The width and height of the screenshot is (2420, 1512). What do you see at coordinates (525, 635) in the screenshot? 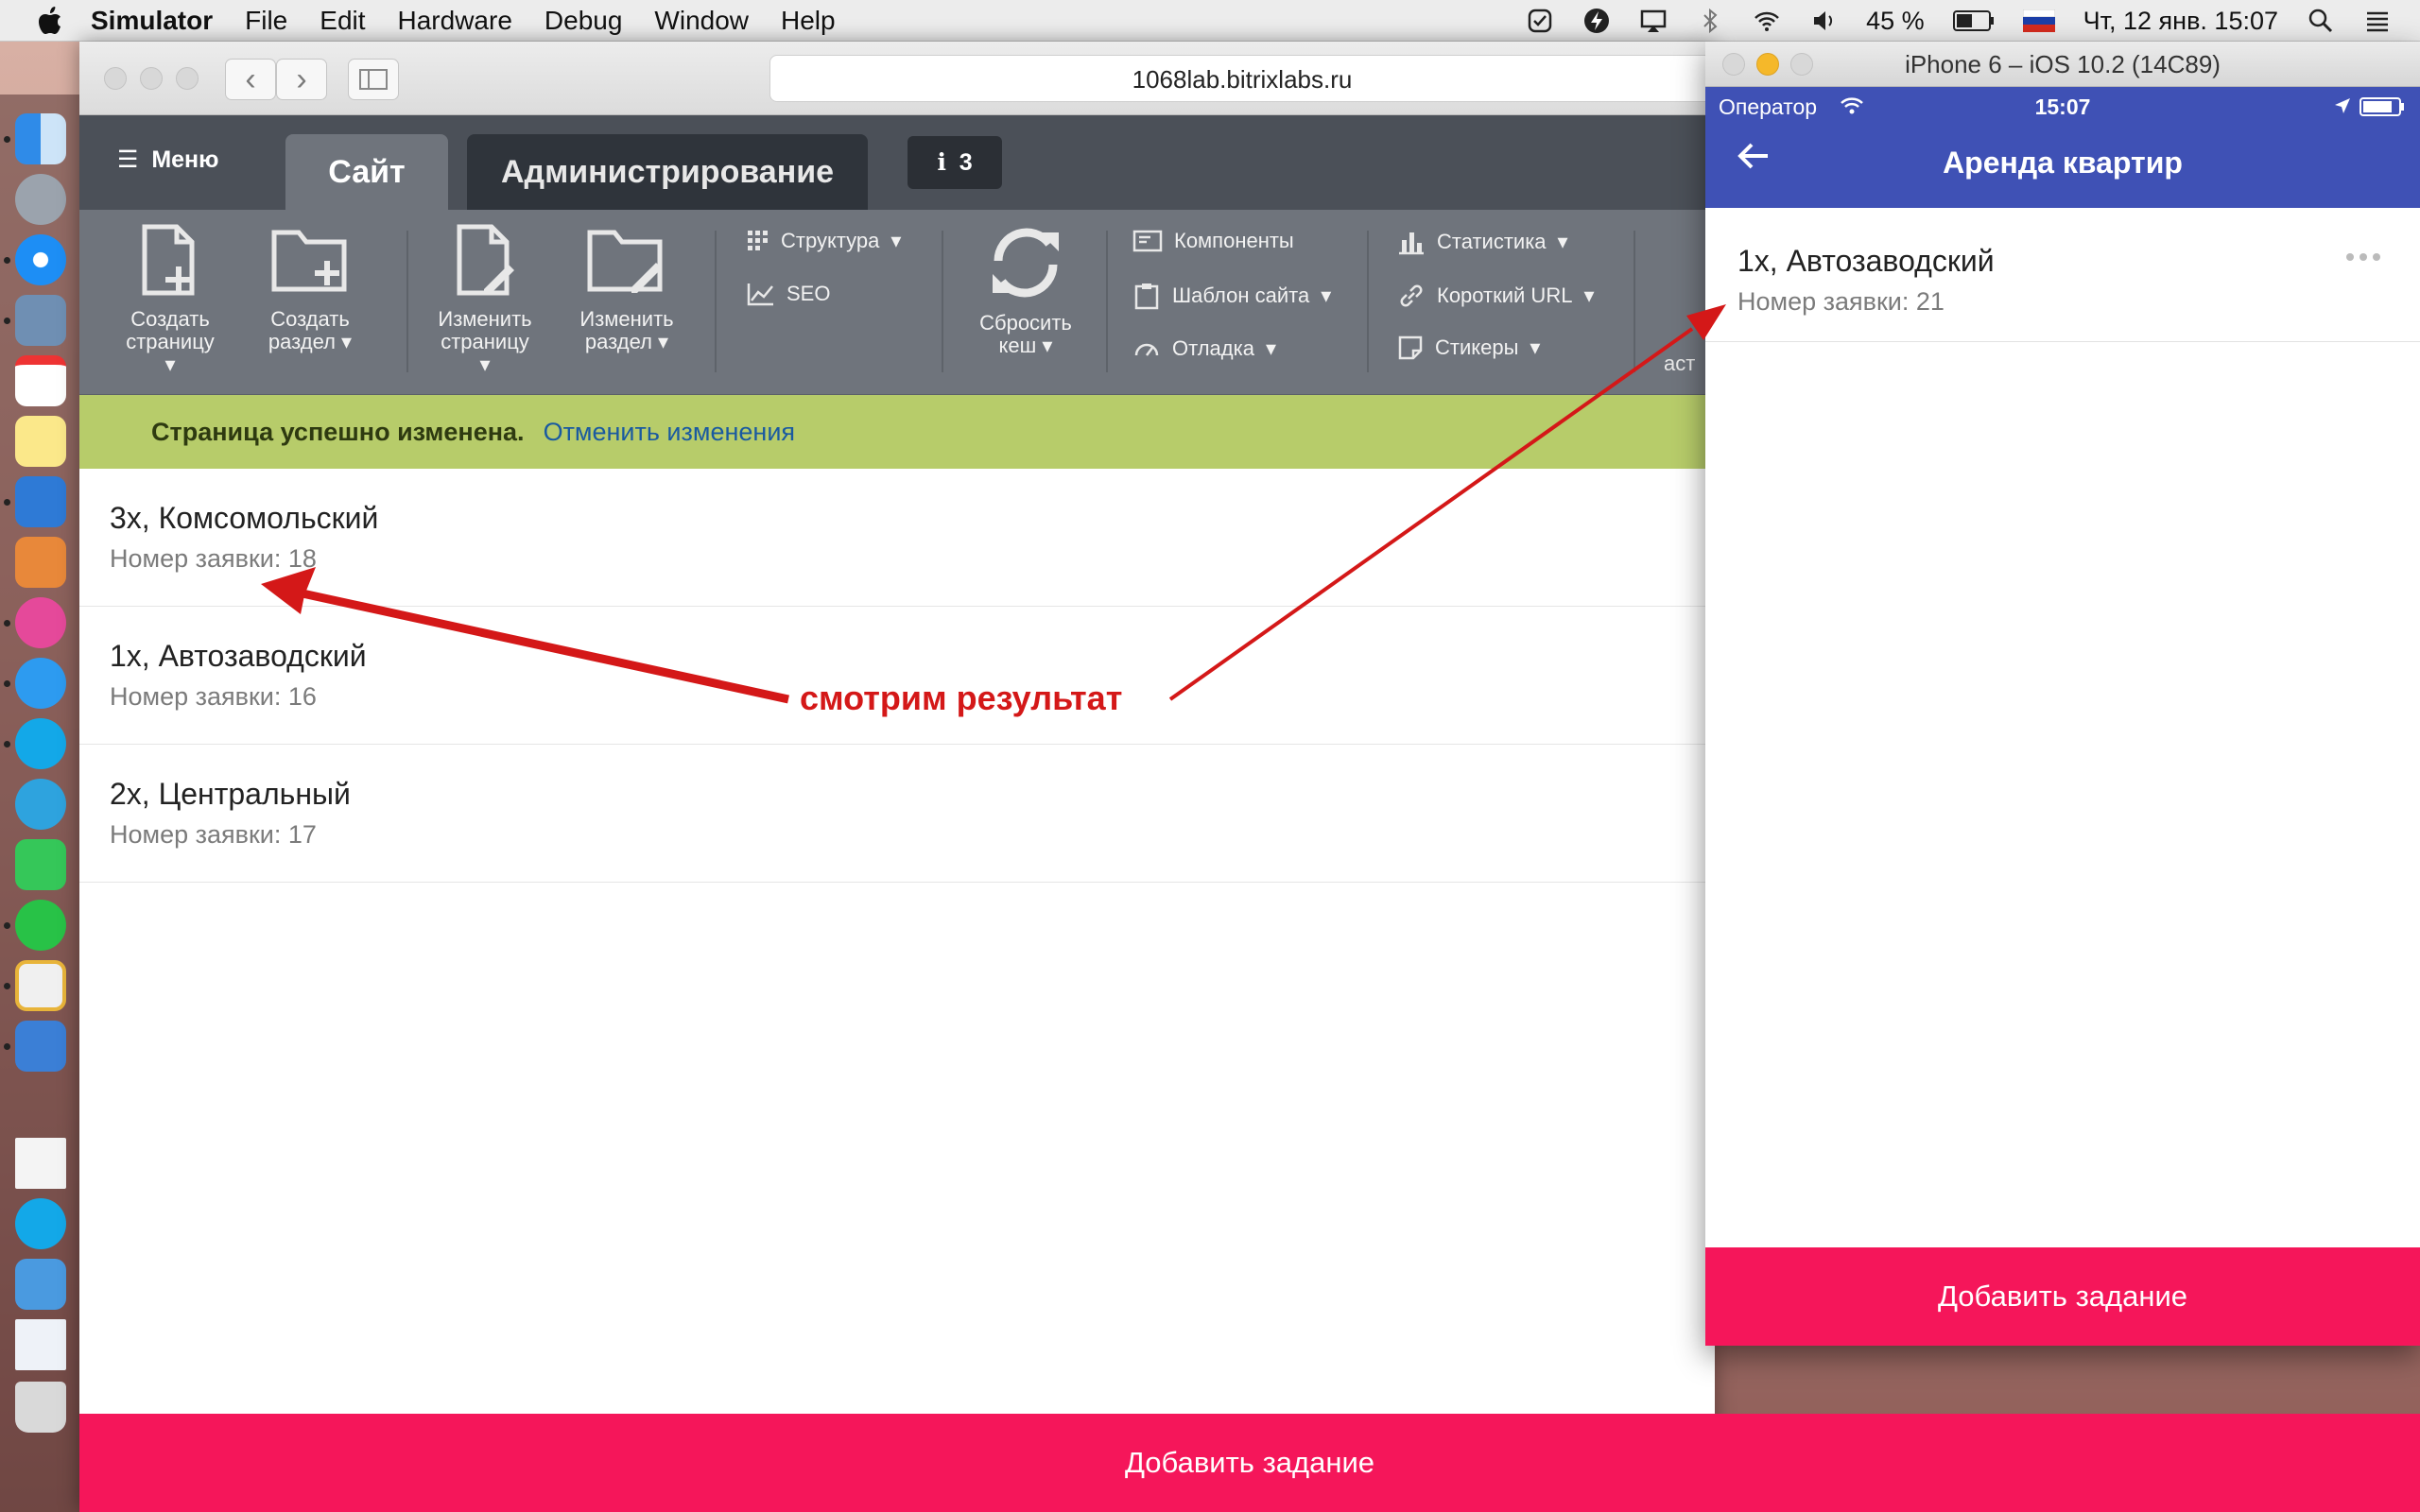
I see `arrow-to-browser-list` at bounding box center [525, 635].